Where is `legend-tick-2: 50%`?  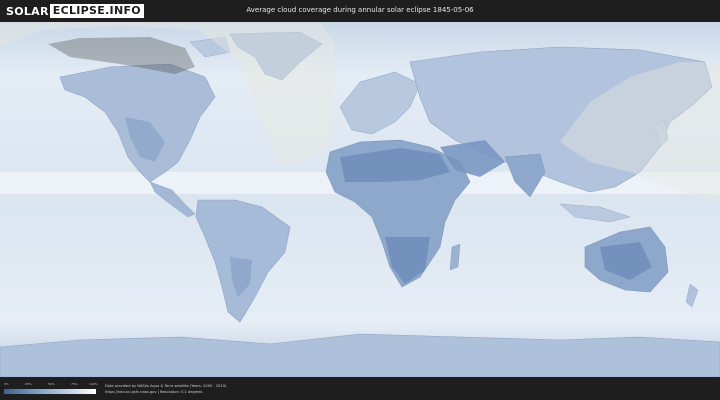
legend-tick-2: 50% is located at coordinates (51, 384).